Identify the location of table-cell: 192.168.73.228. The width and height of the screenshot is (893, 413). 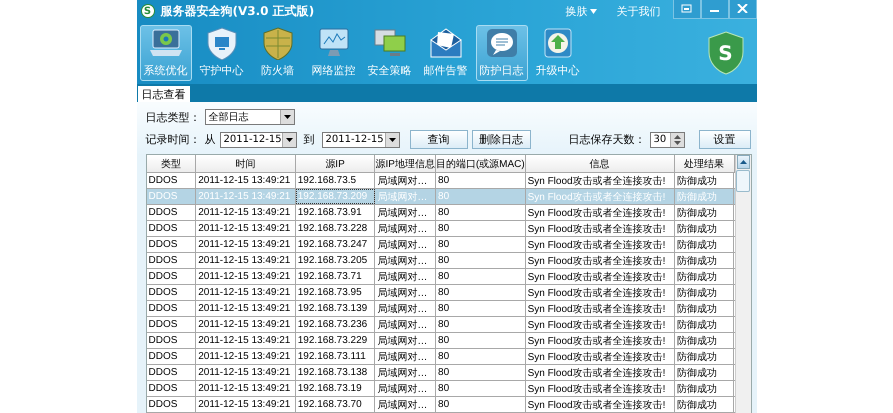
(336, 228).